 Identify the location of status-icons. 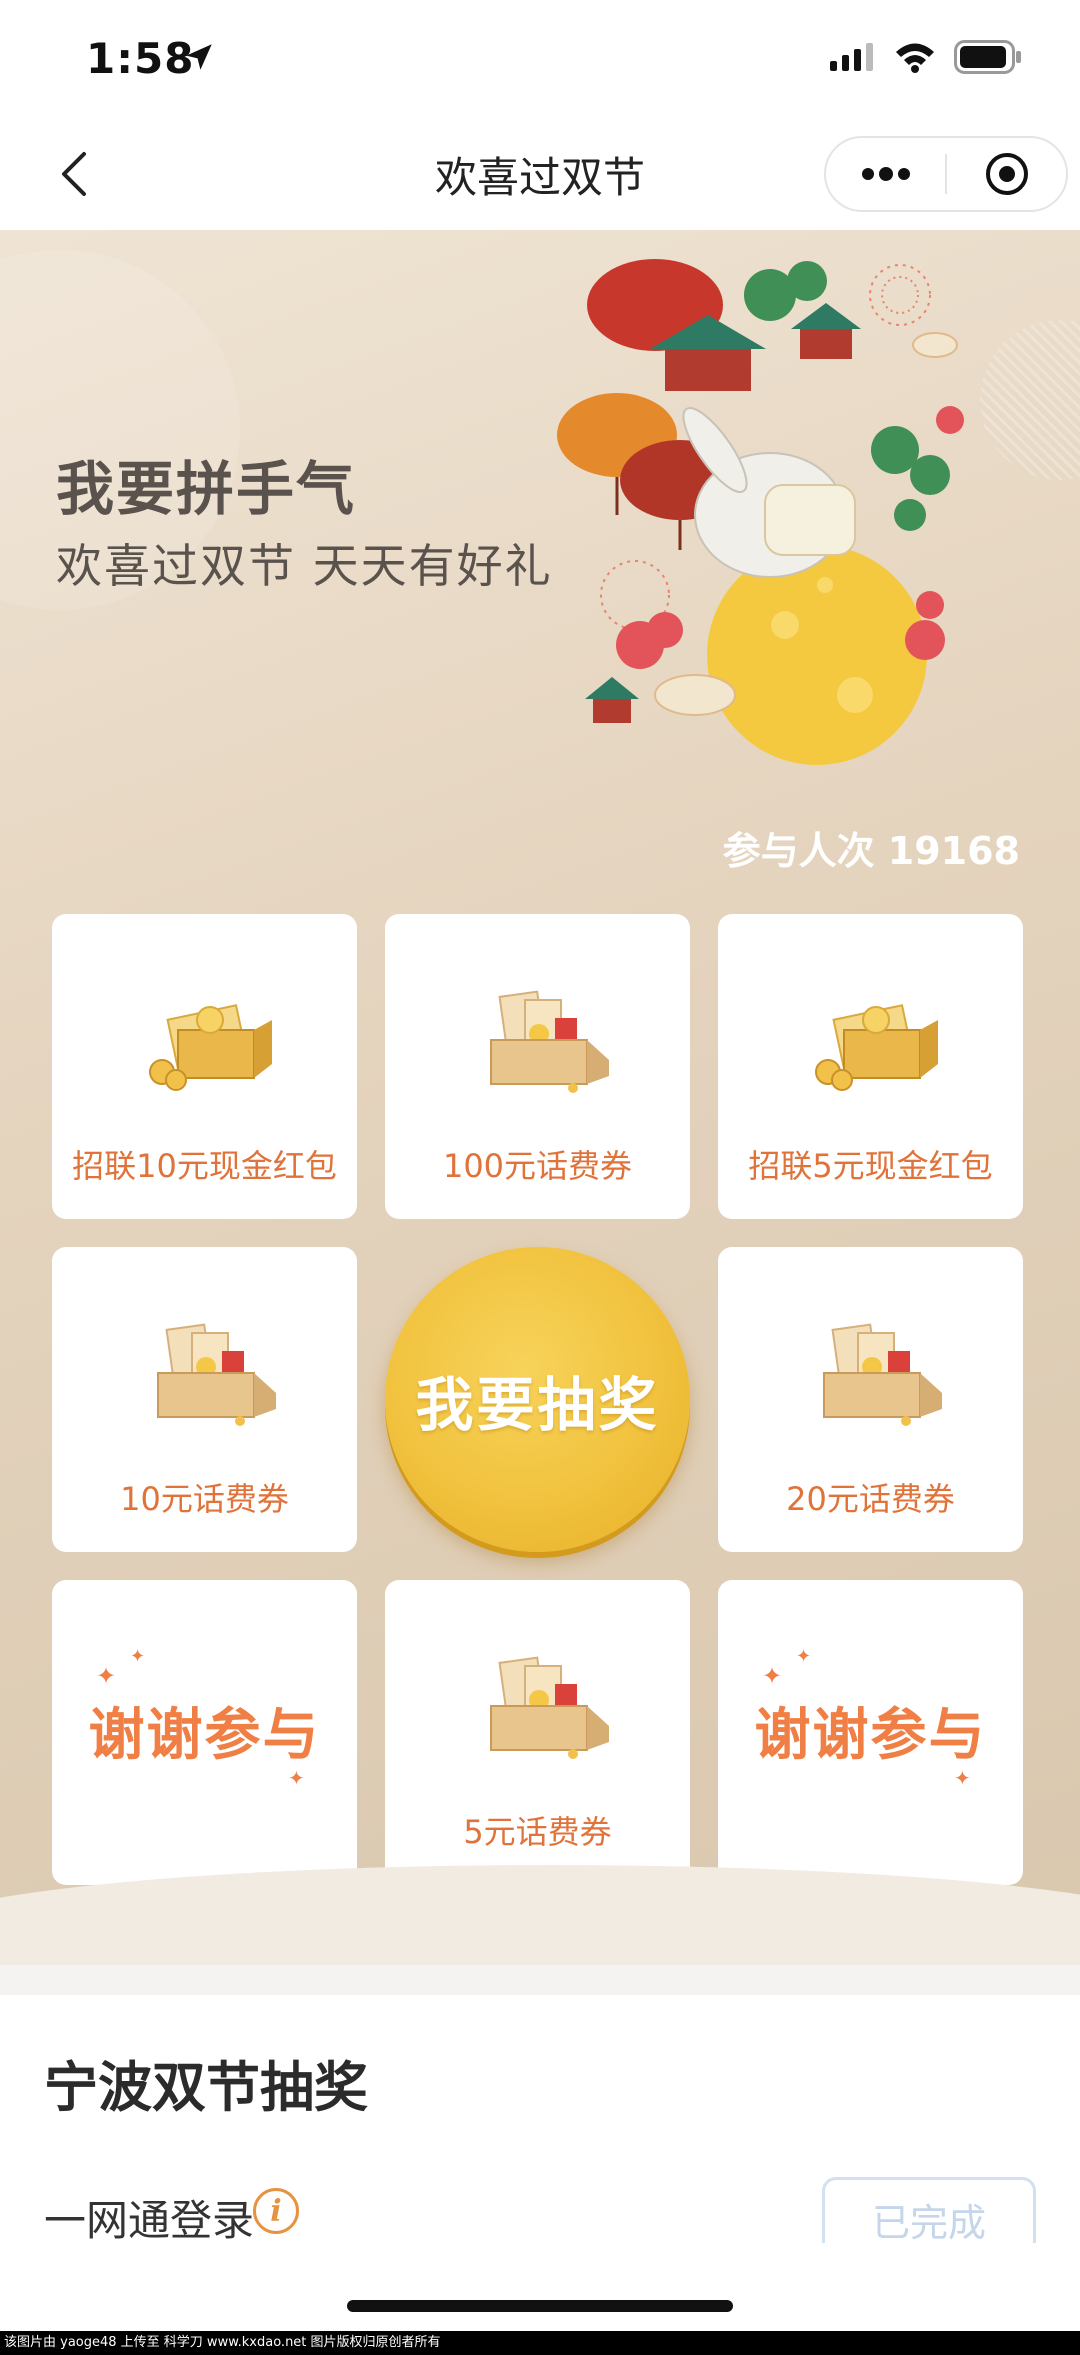
(925, 57).